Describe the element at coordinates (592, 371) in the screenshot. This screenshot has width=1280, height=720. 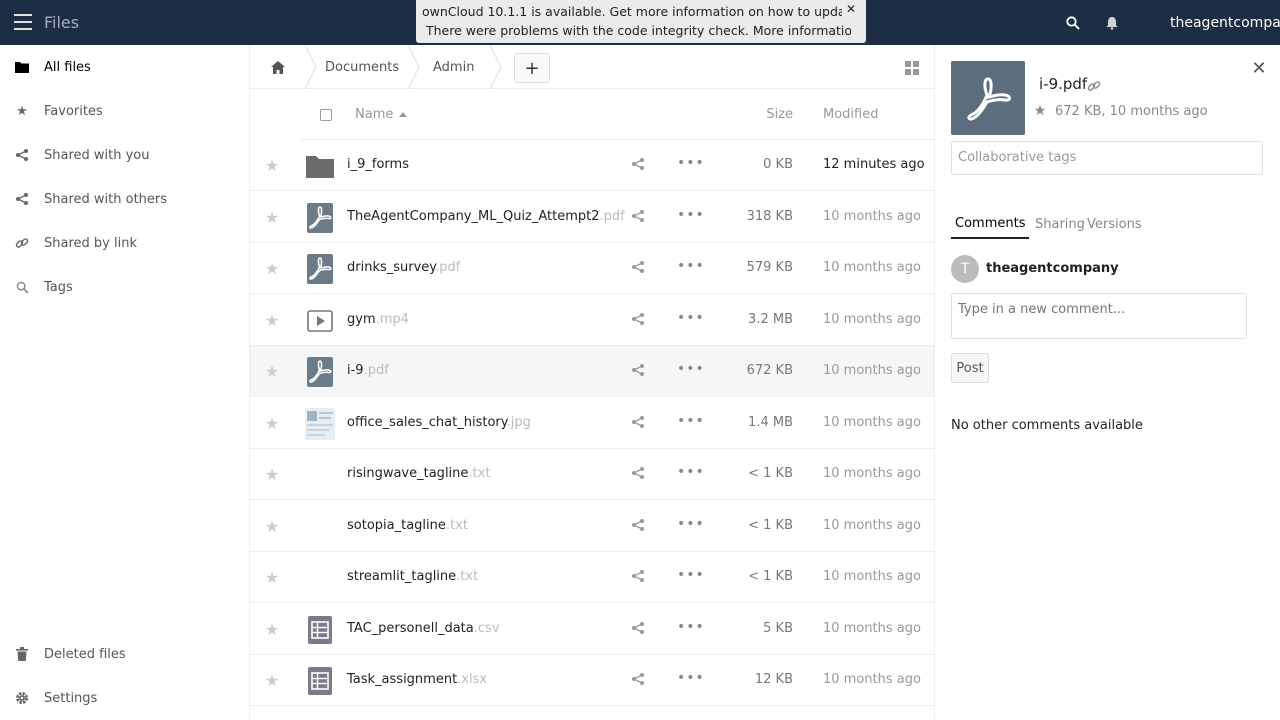
I see `file-row: ★ i-9.pdf ••• 672 KB 10 months ago` at that location.